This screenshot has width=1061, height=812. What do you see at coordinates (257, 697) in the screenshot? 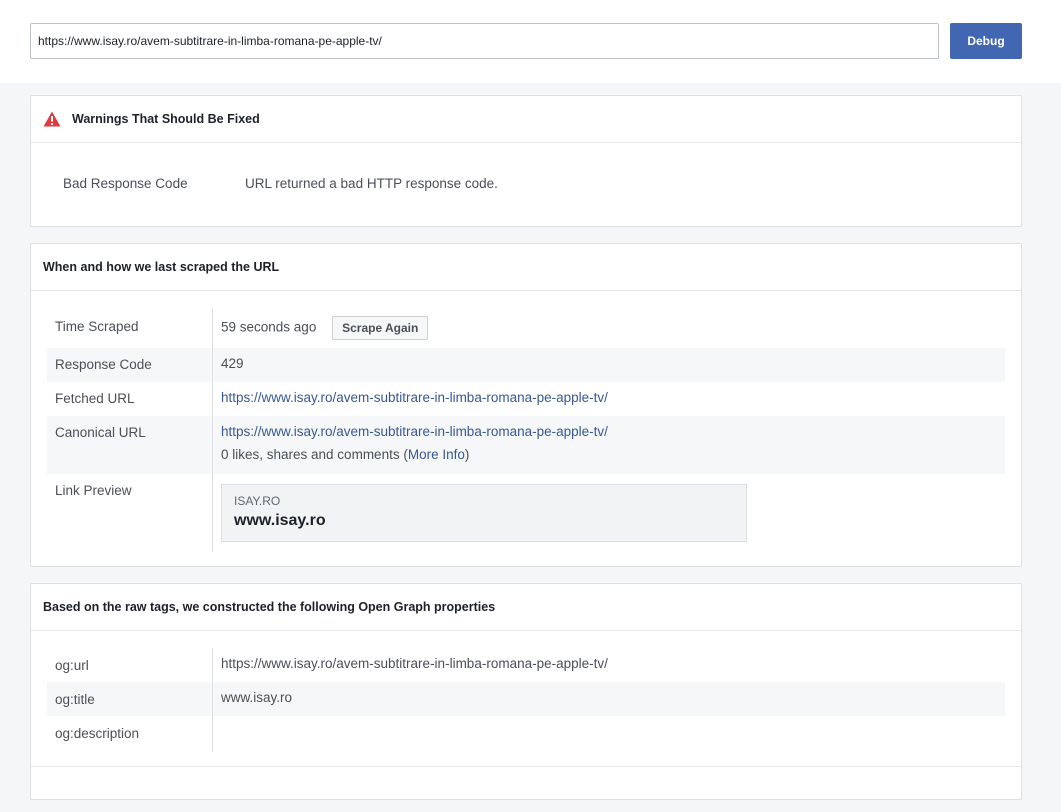
I see `og-title-value: www.isay.ro` at bounding box center [257, 697].